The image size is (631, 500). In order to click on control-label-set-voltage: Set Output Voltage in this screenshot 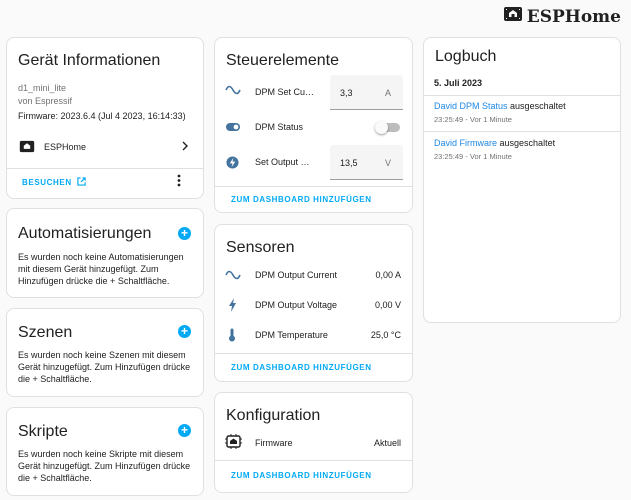, I will do `click(285, 162)`.